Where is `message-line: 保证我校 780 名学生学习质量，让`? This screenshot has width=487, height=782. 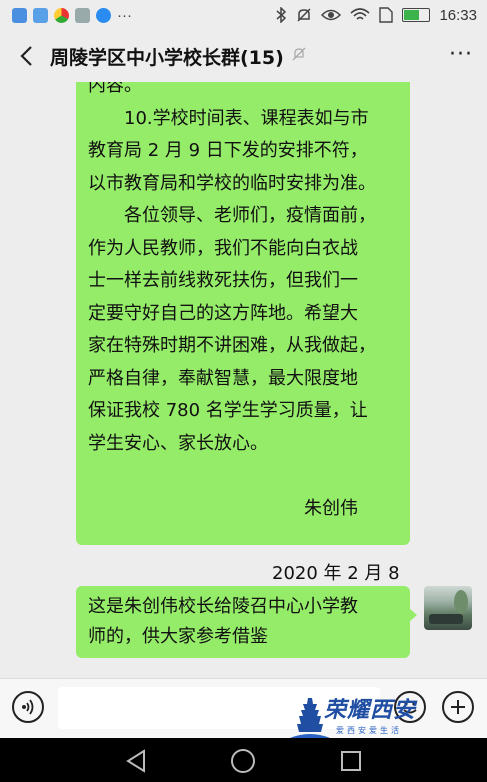 message-line: 保证我校 780 名学生学习质量，让 is located at coordinates (228, 410).